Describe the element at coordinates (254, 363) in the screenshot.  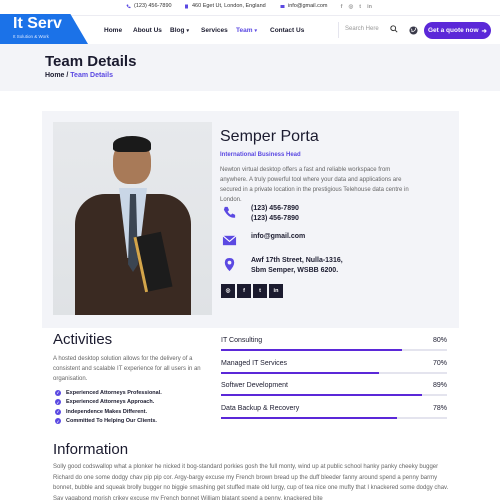
I see `skill-name: Managed IT Services` at that location.